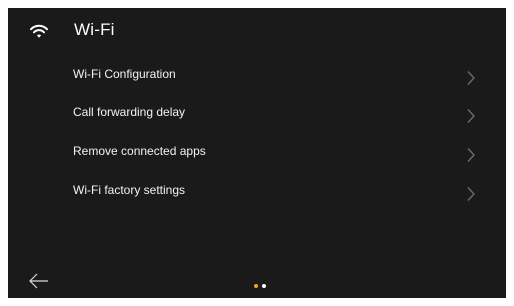 The width and height of the screenshot is (514, 306). Describe the element at coordinates (139, 151) in the screenshot. I see `menu-item-label: Remove connected apps` at that location.